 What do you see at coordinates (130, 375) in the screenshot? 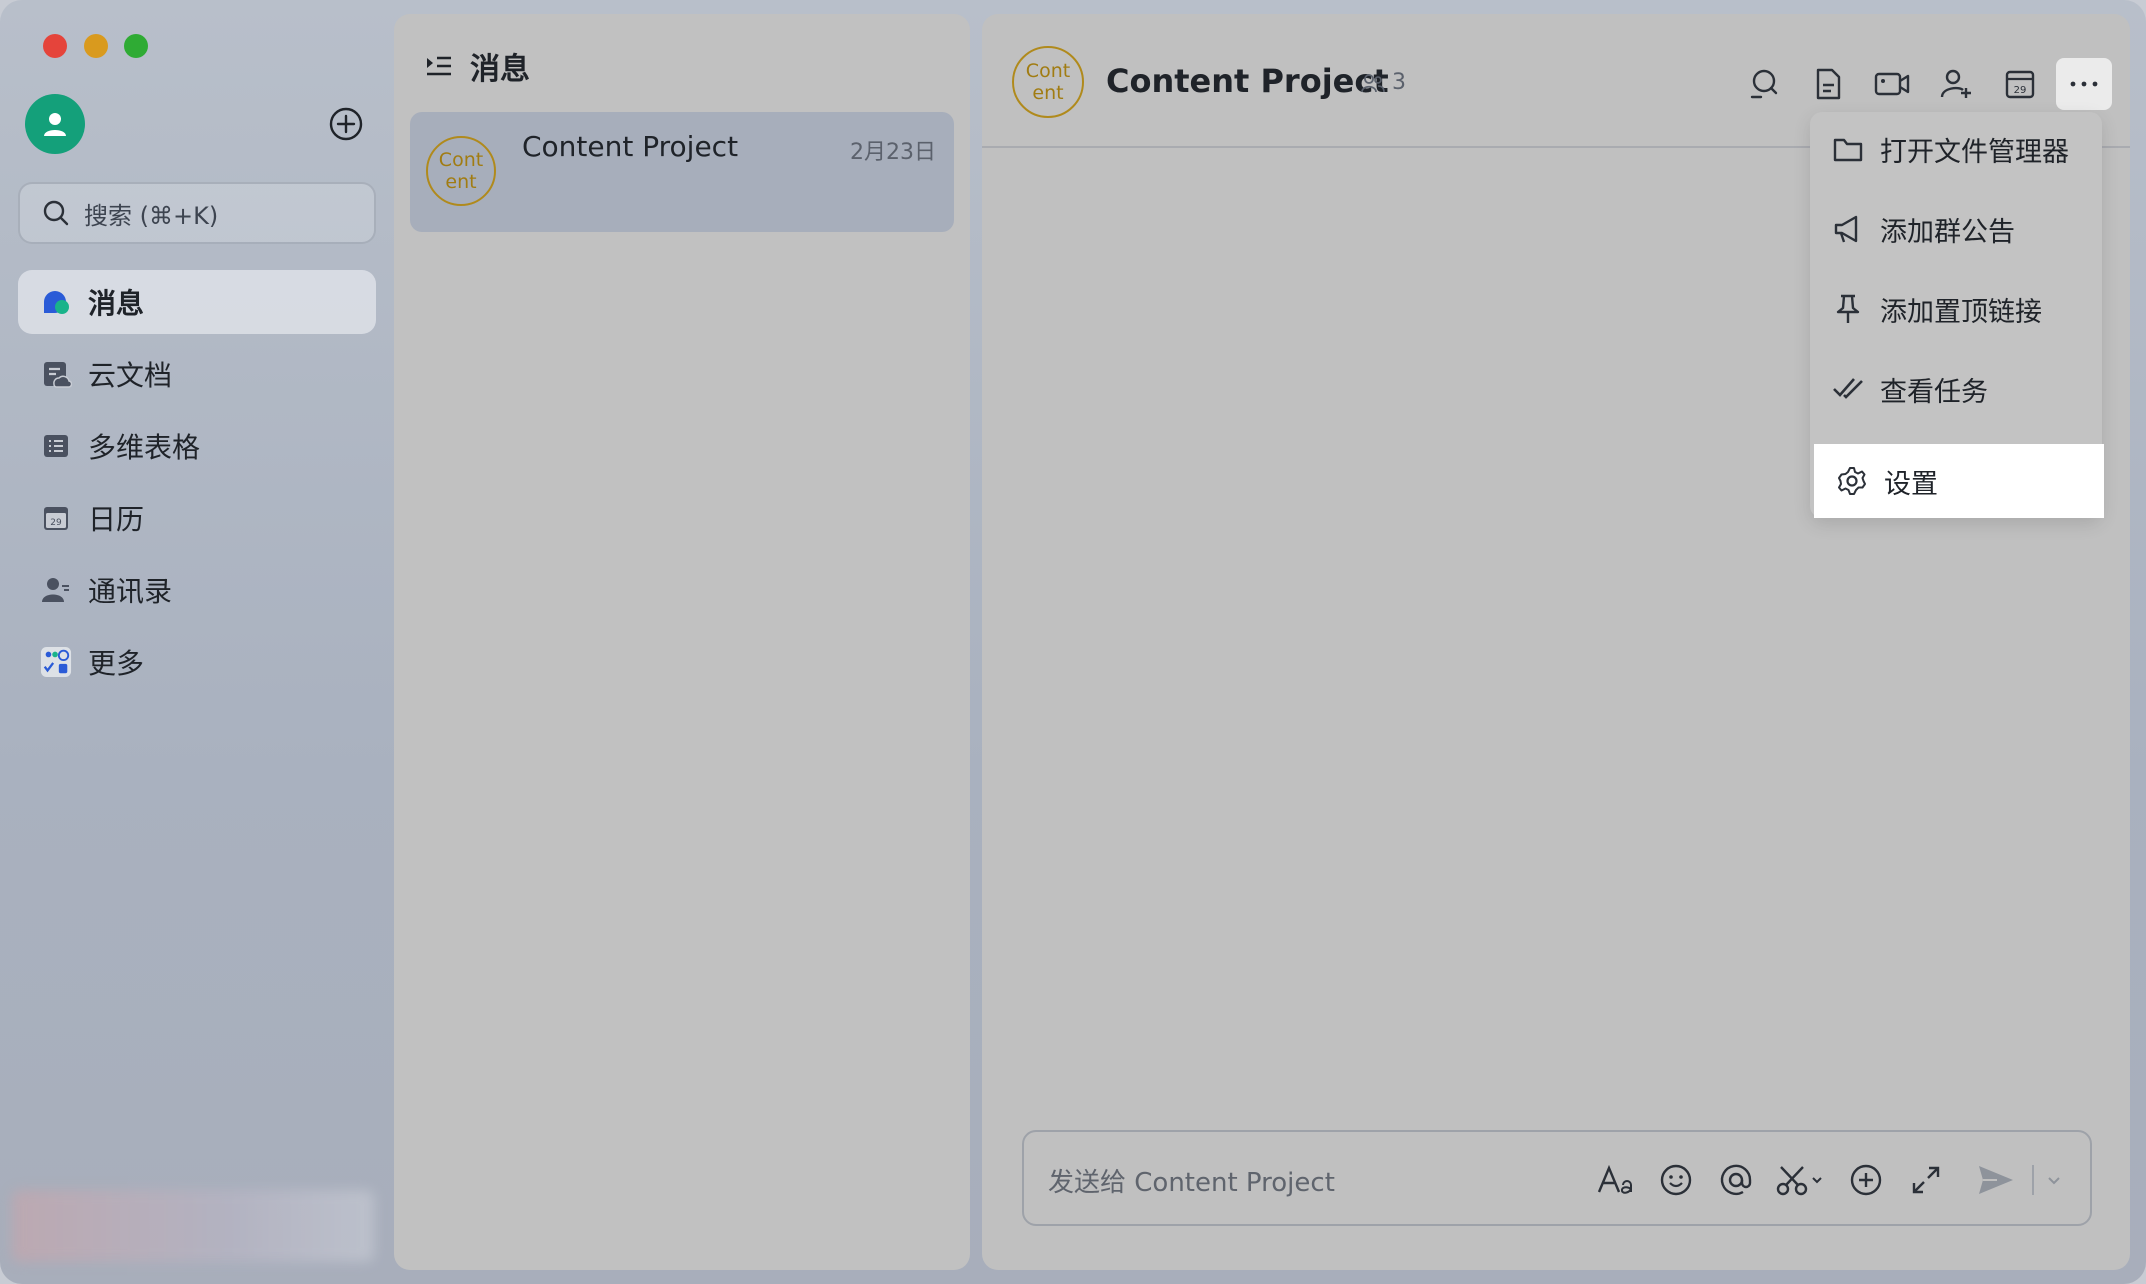
I see `sidebar-item-label: 云文档` at bounding box center [130, 375].